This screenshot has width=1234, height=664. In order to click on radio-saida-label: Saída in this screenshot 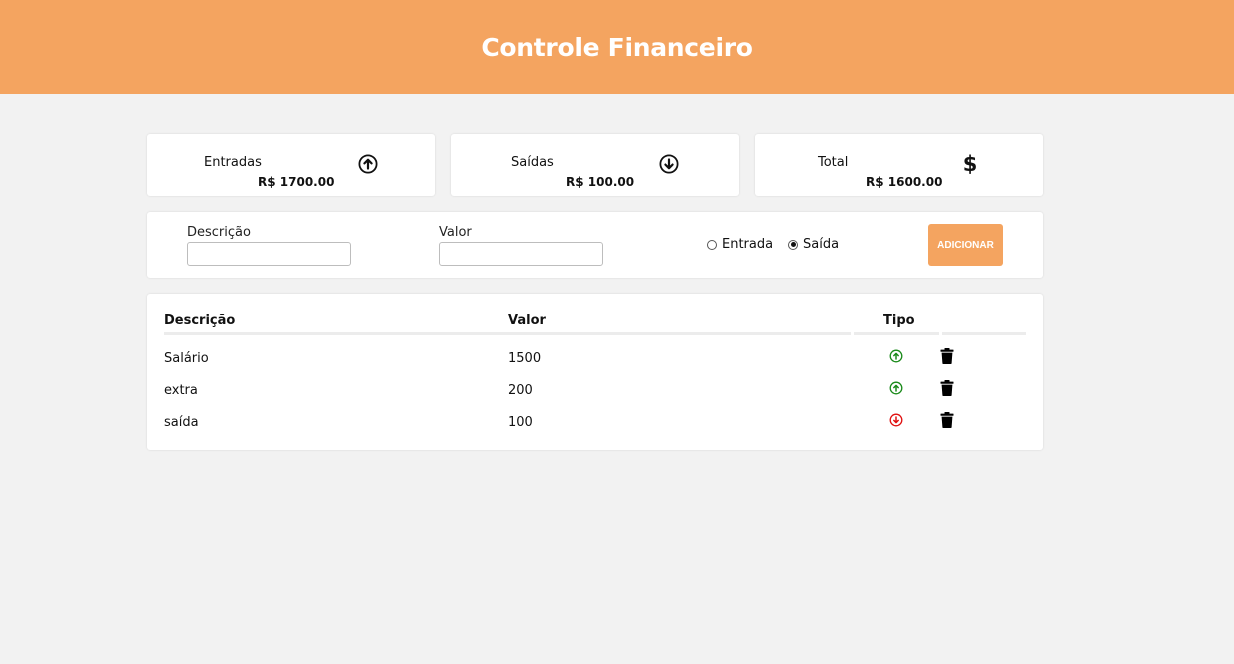, I will do `click(821, 244)`.